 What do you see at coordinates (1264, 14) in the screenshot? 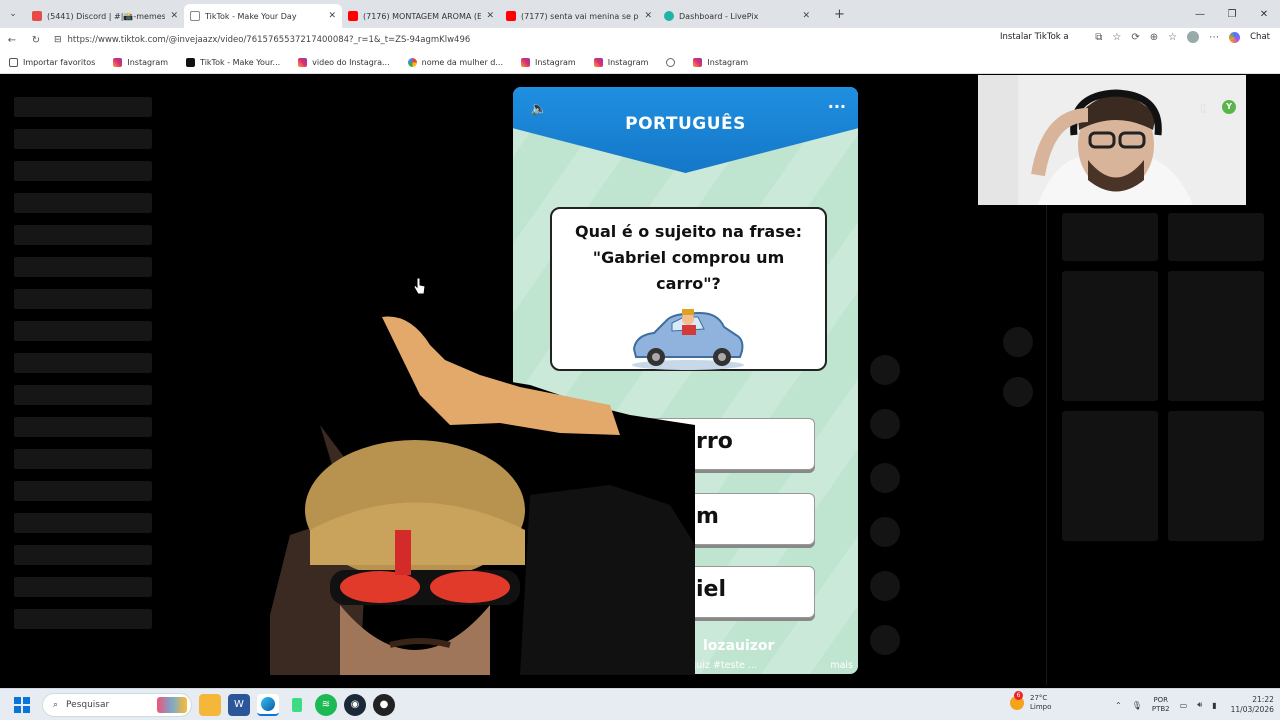
I see `window-close-icon: ✕` at bounding box center [1264, 14].